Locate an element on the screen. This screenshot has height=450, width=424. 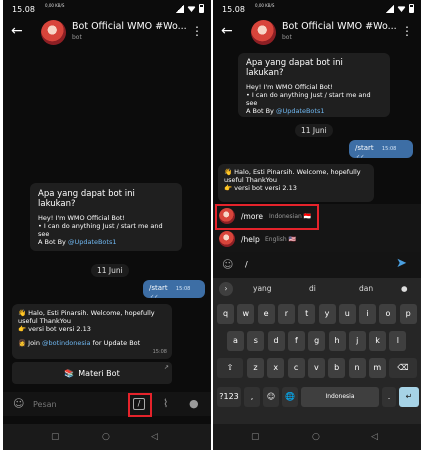
key-p: p is located at coordinates (408, 314).